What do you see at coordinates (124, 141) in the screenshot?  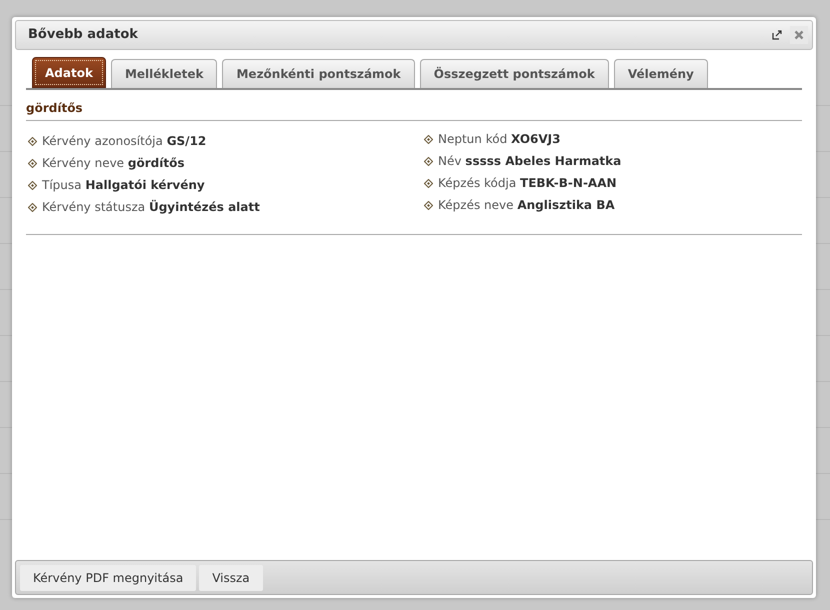 I see `info-field: Kérvény azonosítója GS/12` at bounding box center [124, 141].